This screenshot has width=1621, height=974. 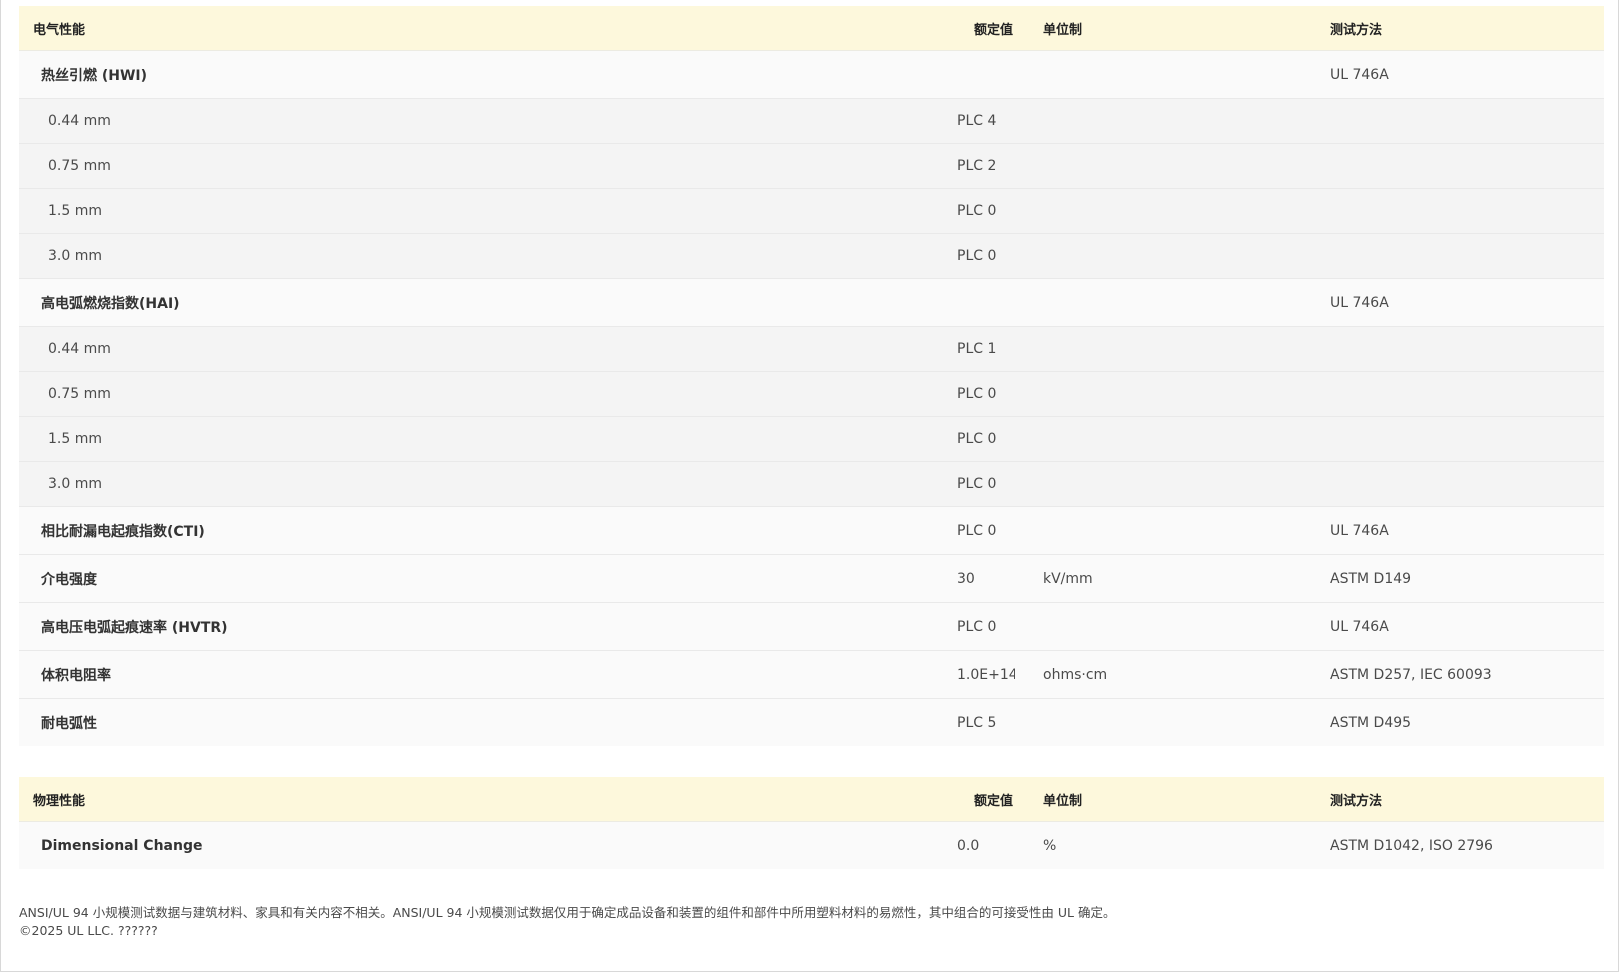 What do you see at coordinates (488, 799) in the screenshot?
I see `header-property: 物理性能` at bounding box center [488, 799].